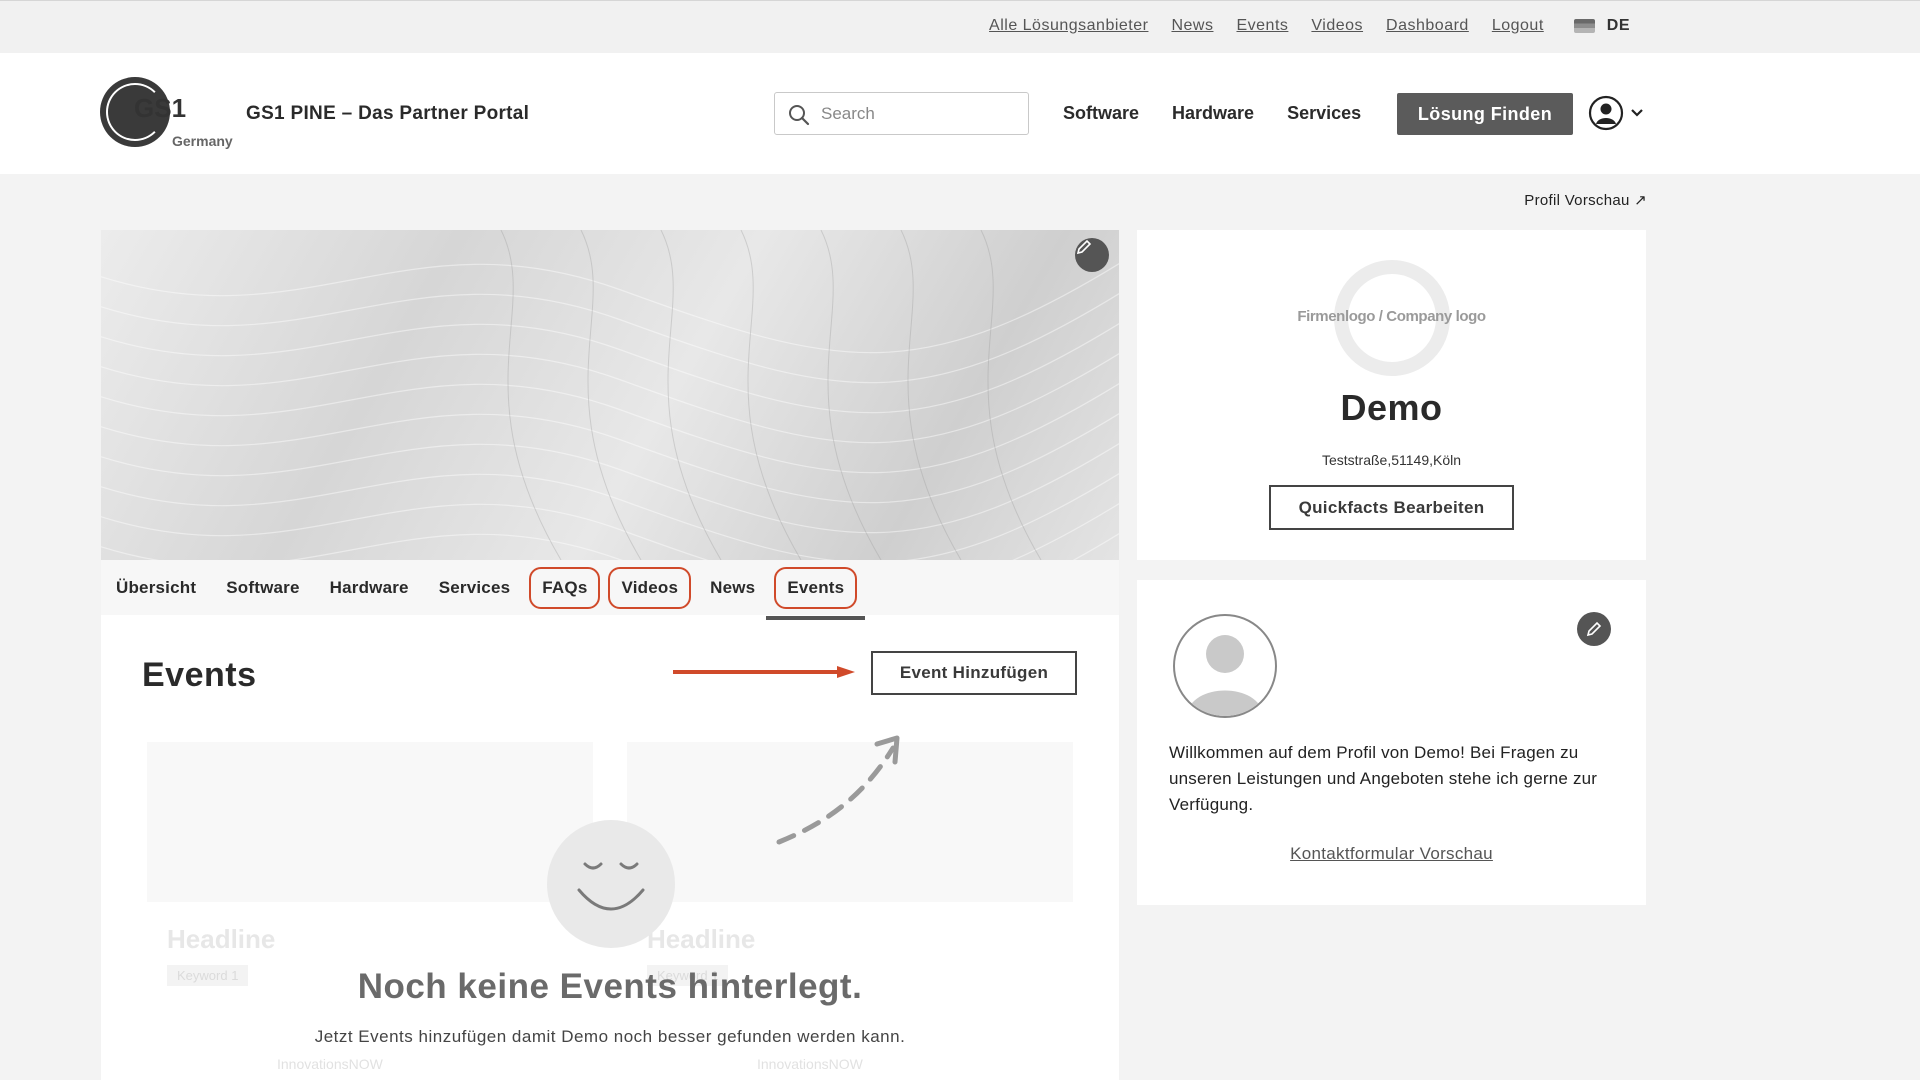 This screenshot has height=1080, width=1920. Describe the element at coordinates (202, 141) in the screenshot. I see `logo-country: Germany` at that location.